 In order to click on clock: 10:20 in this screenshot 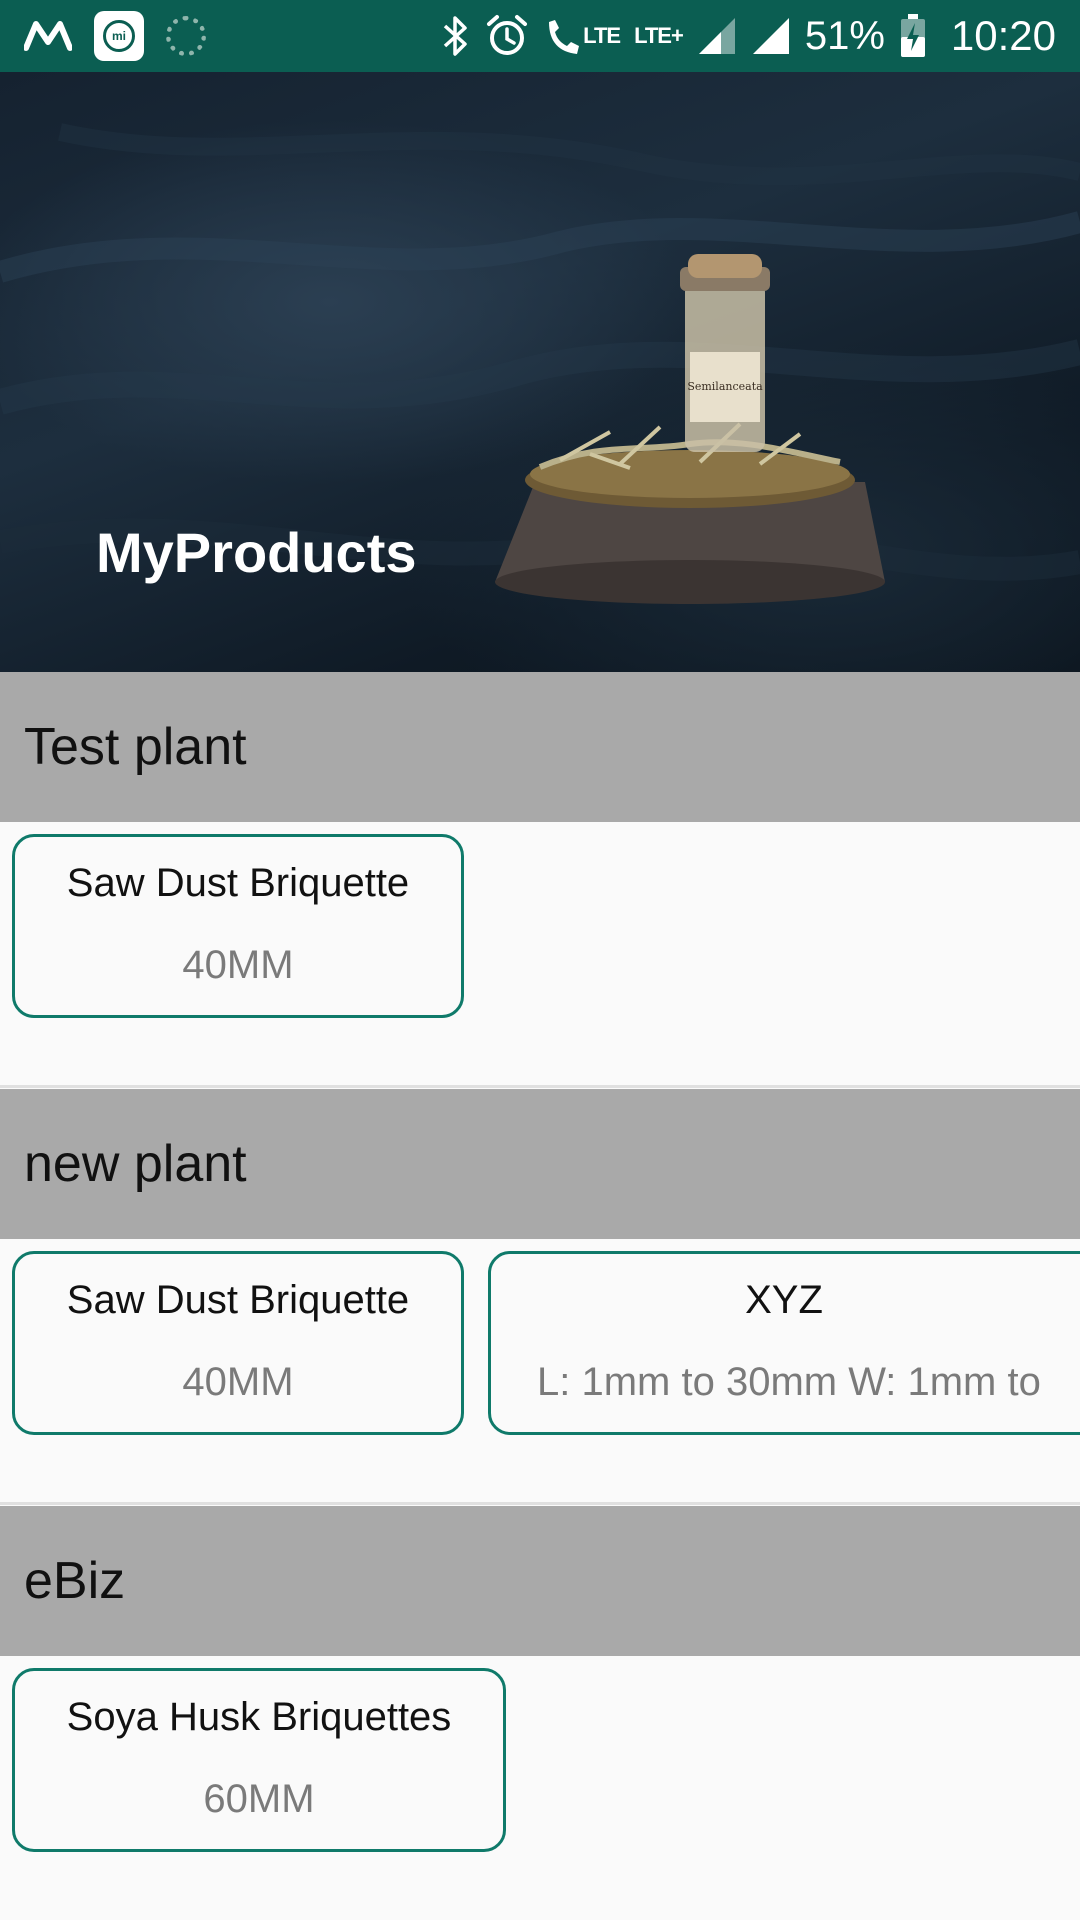, I will do `click(1003, 35)`.